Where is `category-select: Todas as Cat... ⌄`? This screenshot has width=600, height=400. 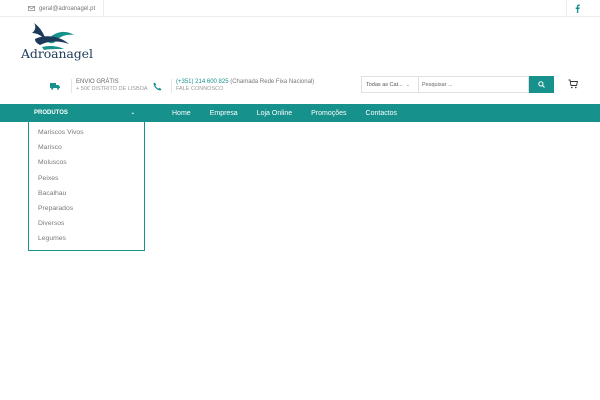 category-select: Todas as Cat... ⌄ is located at coordinates (389, 84).